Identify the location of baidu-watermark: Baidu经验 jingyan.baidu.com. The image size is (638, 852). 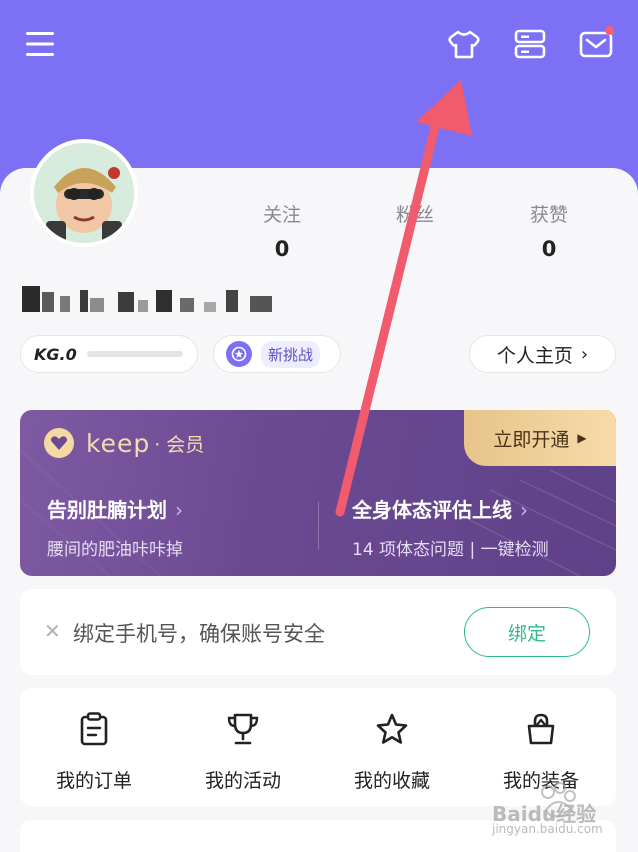
(556, 810).